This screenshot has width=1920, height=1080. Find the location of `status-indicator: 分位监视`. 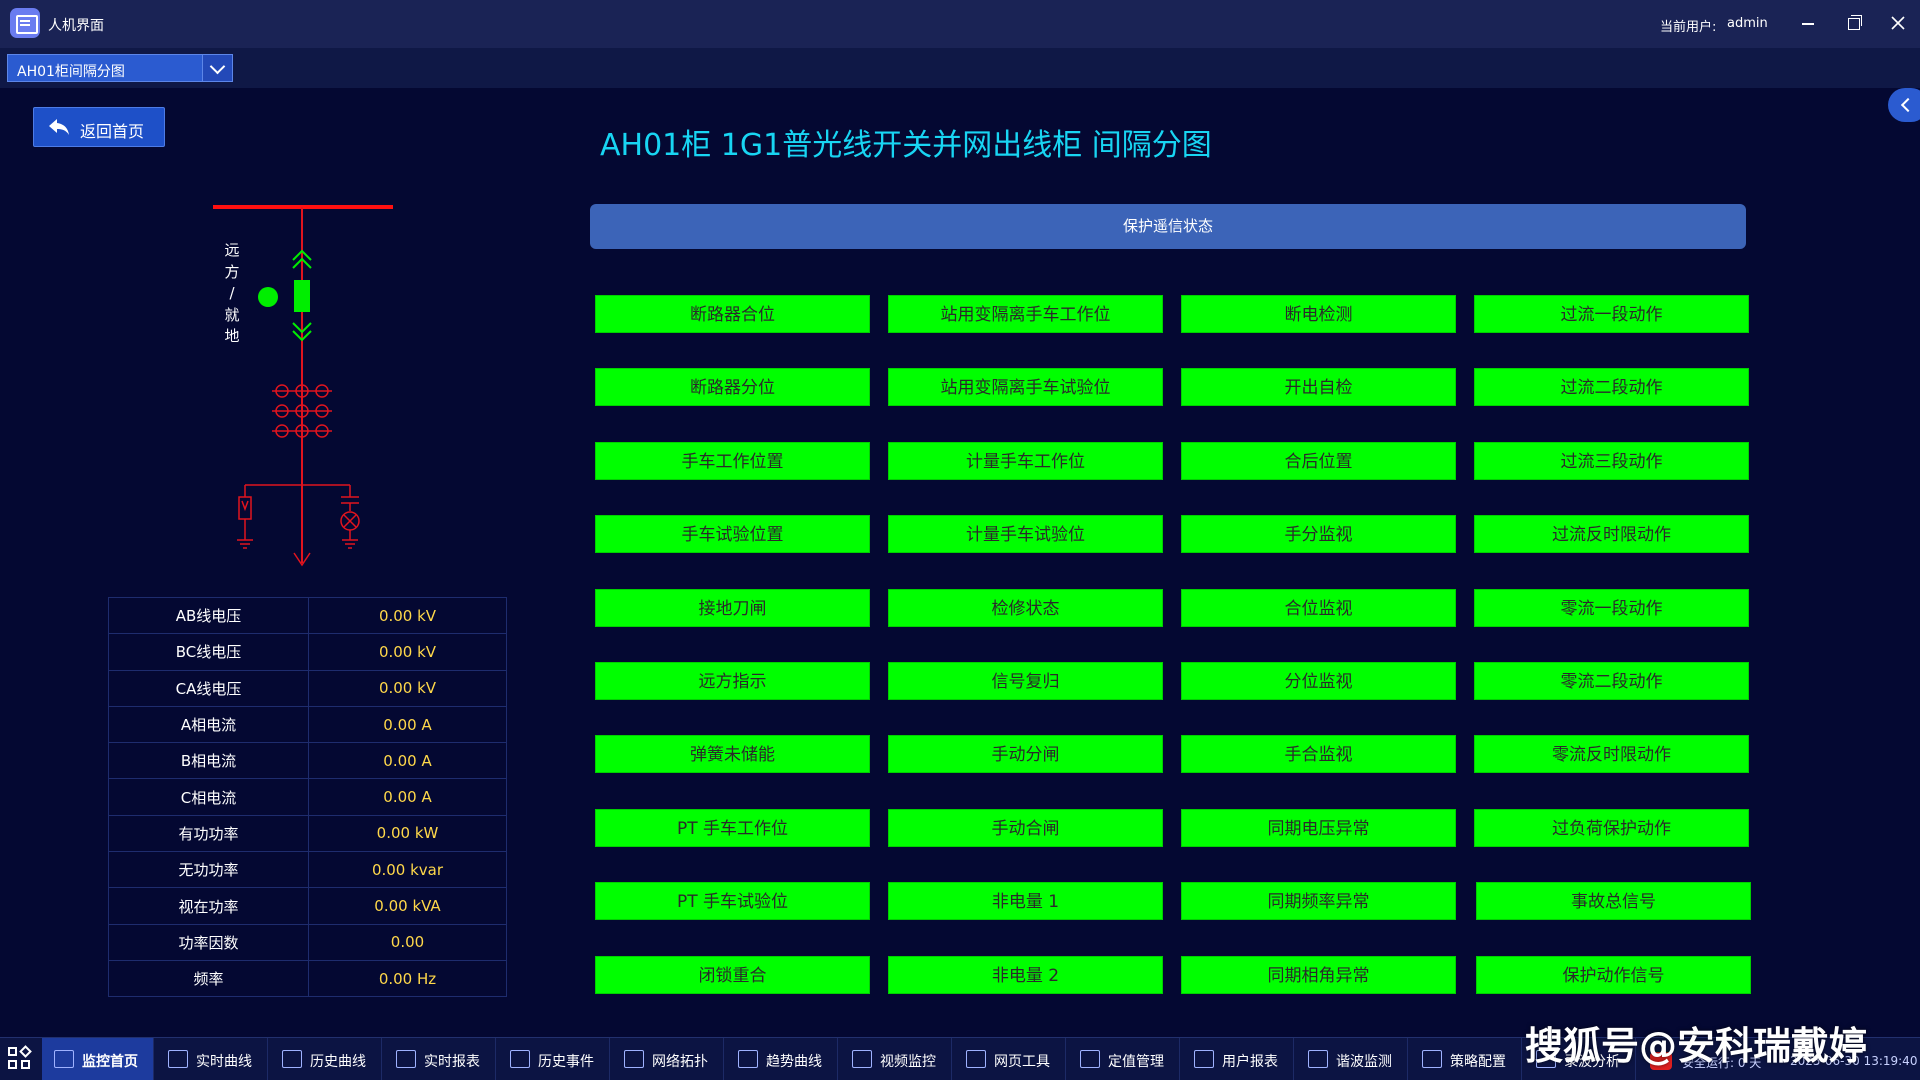

status-indicator: 分位监视 is located at coordinates (1318, 681).